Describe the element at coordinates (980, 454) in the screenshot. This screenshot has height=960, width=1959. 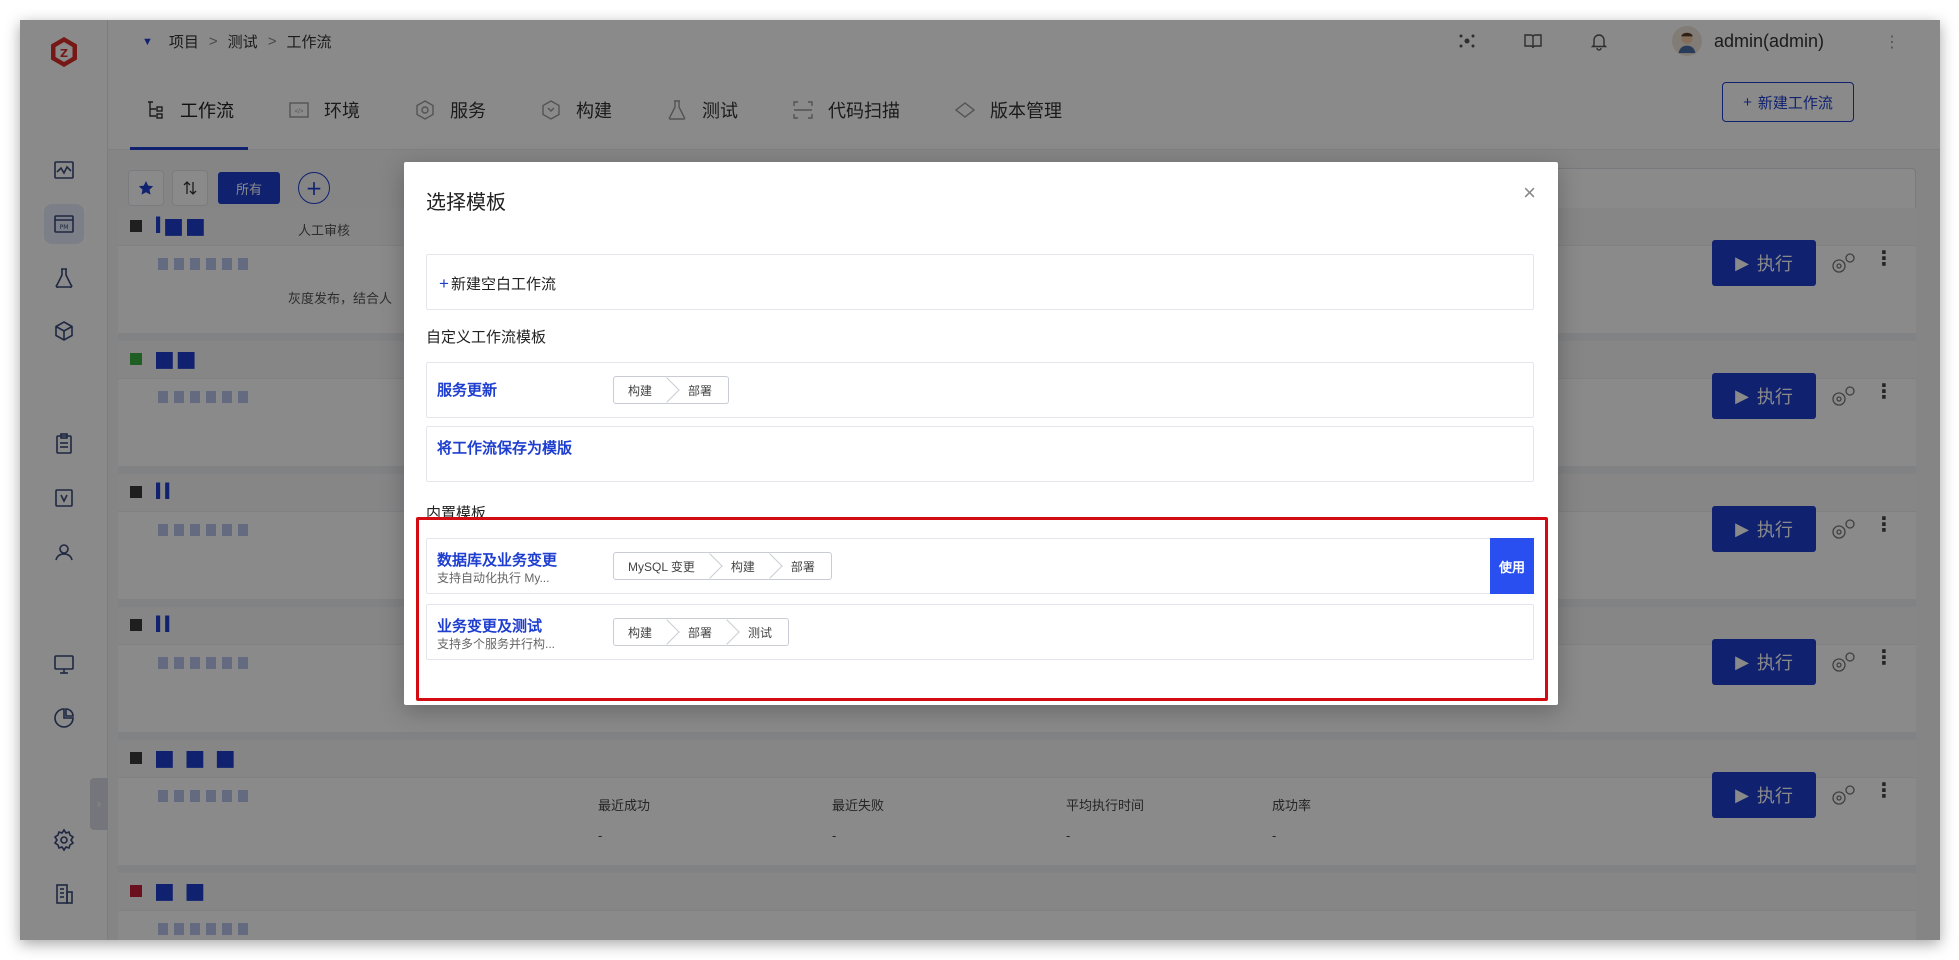
I see `save-as-template-card: 将工作流保存为模版` at that location.